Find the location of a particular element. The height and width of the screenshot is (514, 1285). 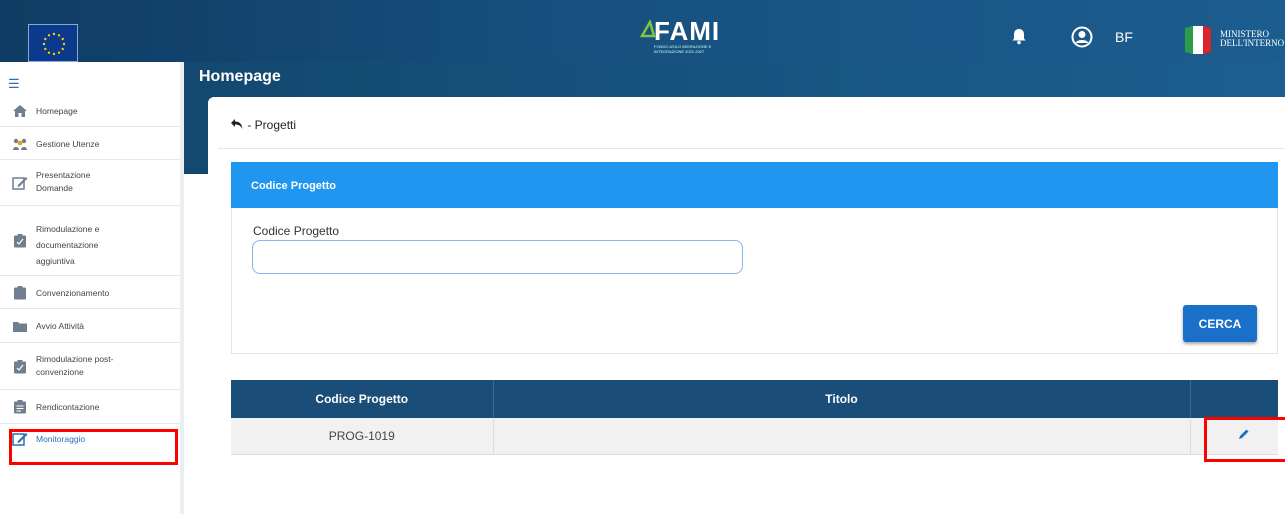

sidebar-edge is located at coordinates (182, 288).